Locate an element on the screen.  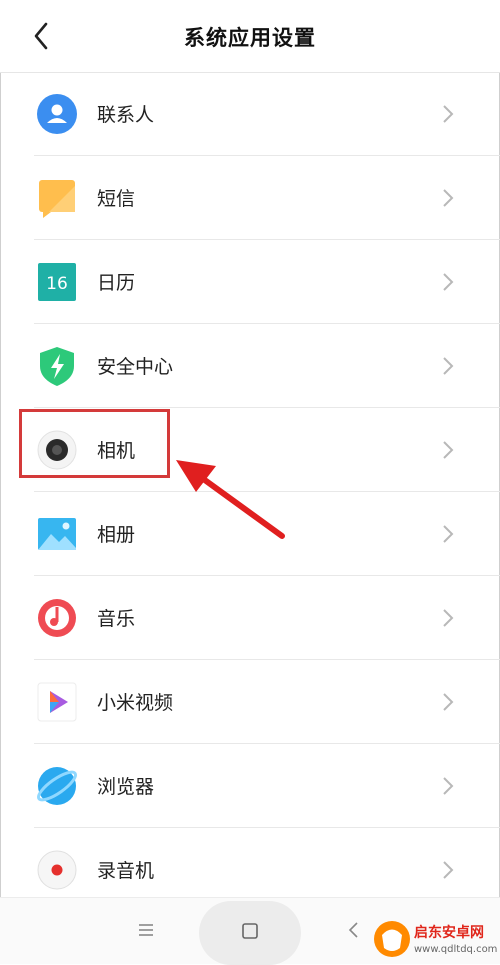
security-shield-icon is located at coordinates (57, 366).